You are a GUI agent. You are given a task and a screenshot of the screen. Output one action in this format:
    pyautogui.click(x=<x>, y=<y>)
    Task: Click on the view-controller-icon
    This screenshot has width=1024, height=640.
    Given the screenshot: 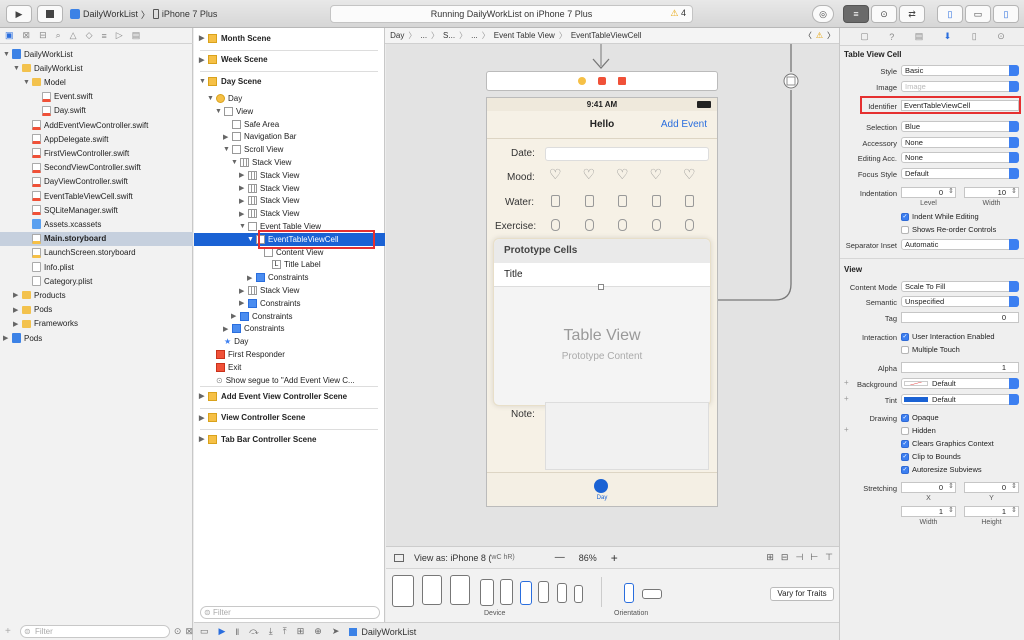 What is the action you would take?
    pyautogui.click(x=582, y=81)
    